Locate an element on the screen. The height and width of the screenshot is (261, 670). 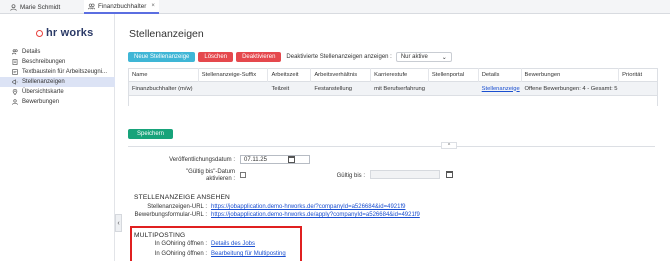
save-button: Speichern is located at coordinates (151, 134).